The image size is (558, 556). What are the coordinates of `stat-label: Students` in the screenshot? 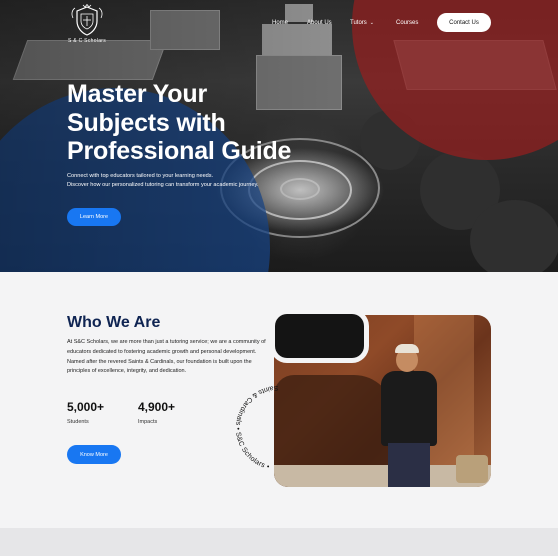 It's located at (78, 422).